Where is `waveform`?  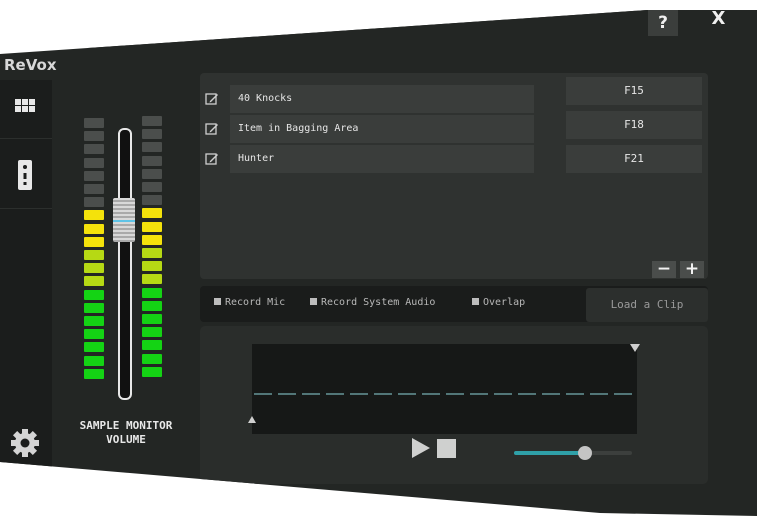
waveform is located at coordinates (444, 394).